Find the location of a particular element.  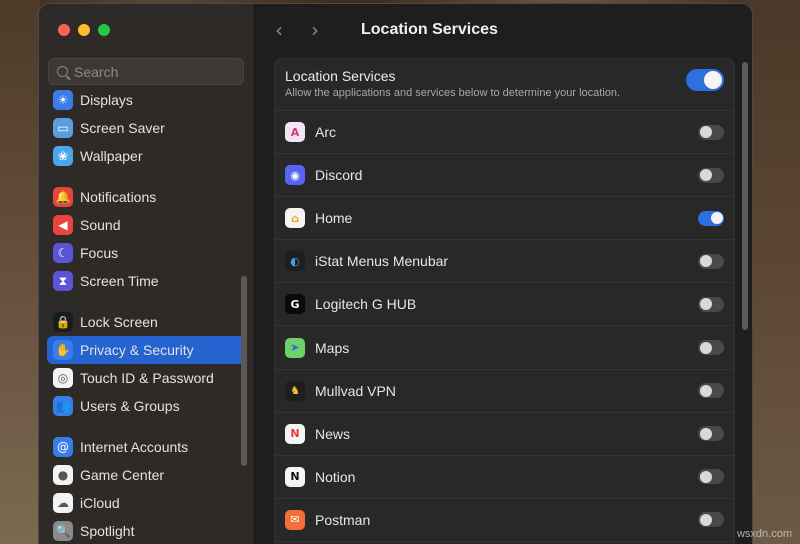

forward-button: › is located at coordinates (329, 30).